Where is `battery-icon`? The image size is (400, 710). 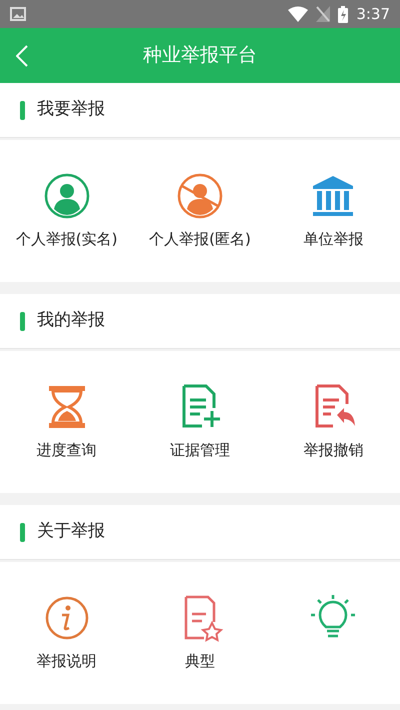 battery-icon is located at coordinates (343, 14).